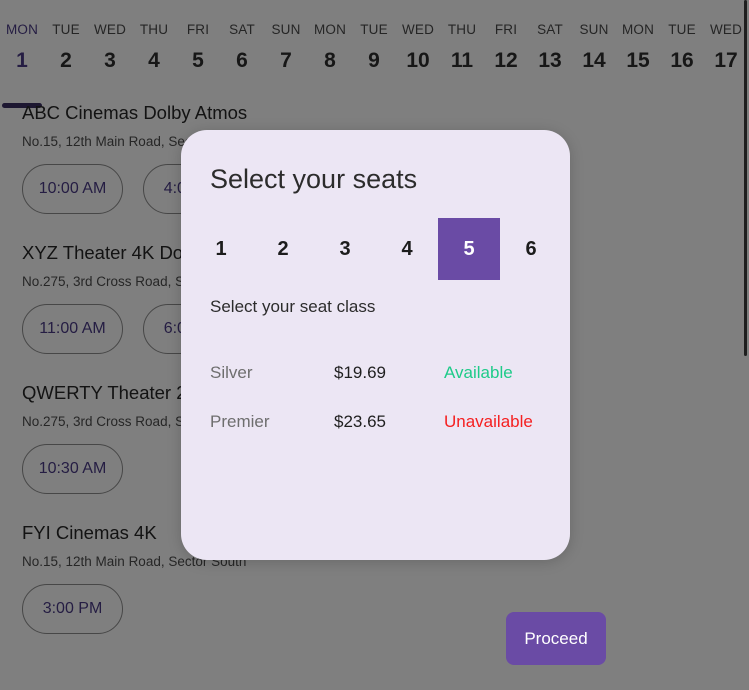  What do you see at coordinates (556, 638) in the screenshot?
I see `proceed-button: Proceed` at bounding box center [556, 638].